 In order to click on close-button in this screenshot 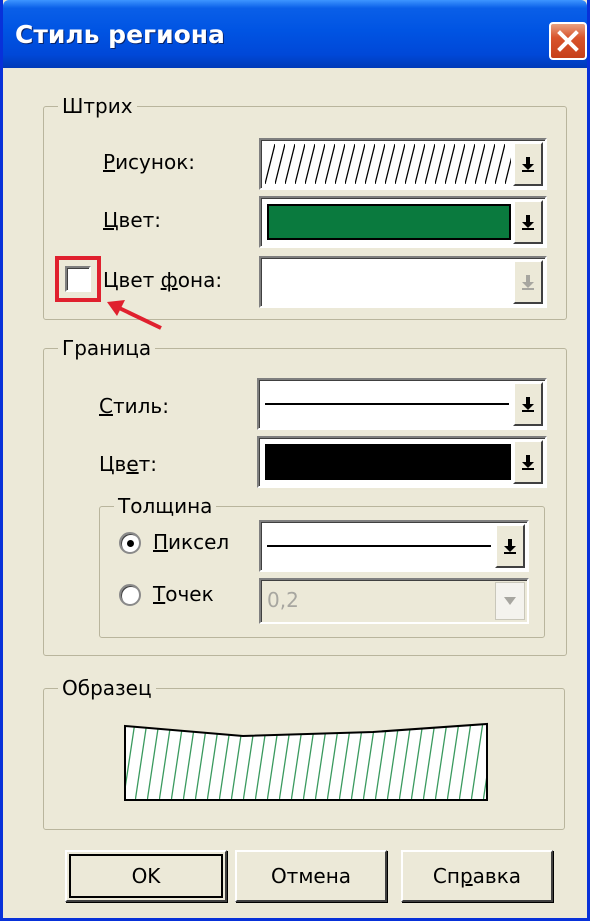, I will do `click(568, 41)`.